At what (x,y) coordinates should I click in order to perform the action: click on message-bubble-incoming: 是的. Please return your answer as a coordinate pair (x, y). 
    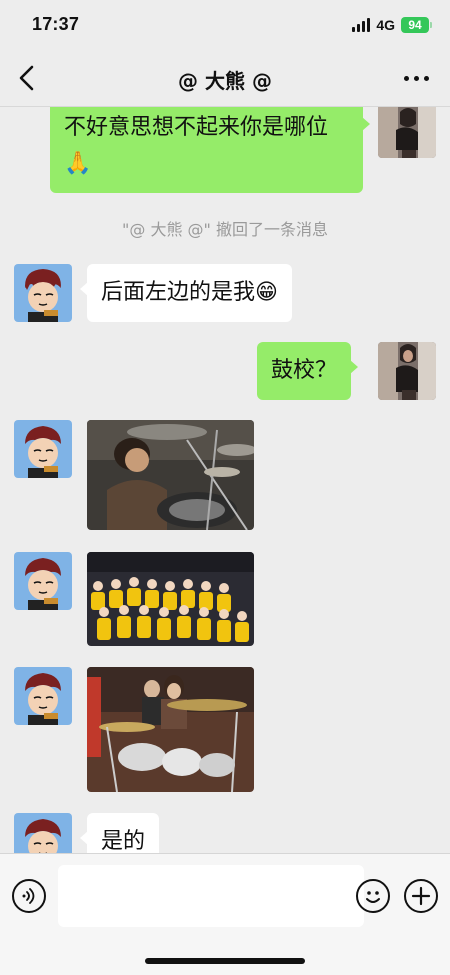
    Looking at the image, I should click on (120, 833).